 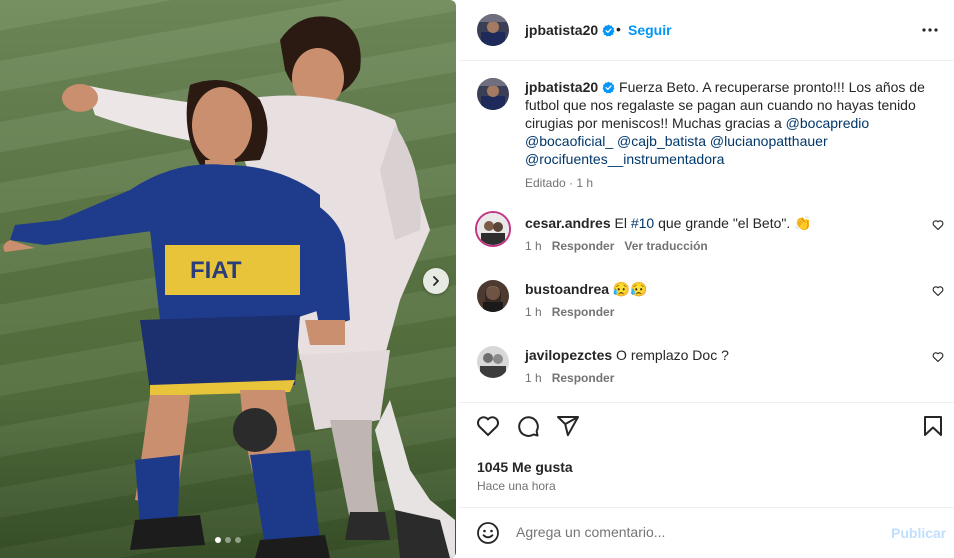 What do you see at coordinates (706, 429) in the screenshot?
I see `post-actions` at bounding box center [706, 429].